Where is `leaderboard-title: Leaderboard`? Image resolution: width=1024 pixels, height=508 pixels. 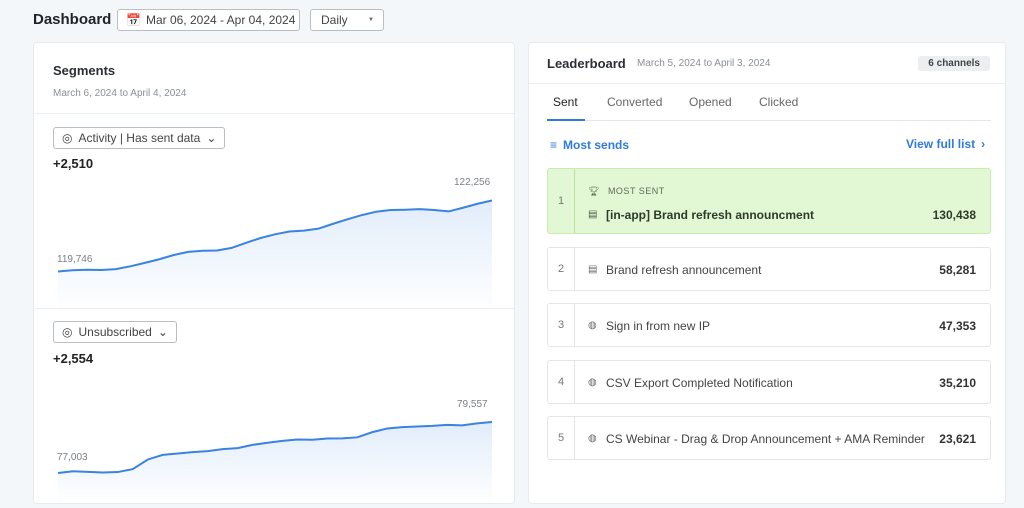 leaderboard-title: Leaderboard is located at coordinates (586, 63).